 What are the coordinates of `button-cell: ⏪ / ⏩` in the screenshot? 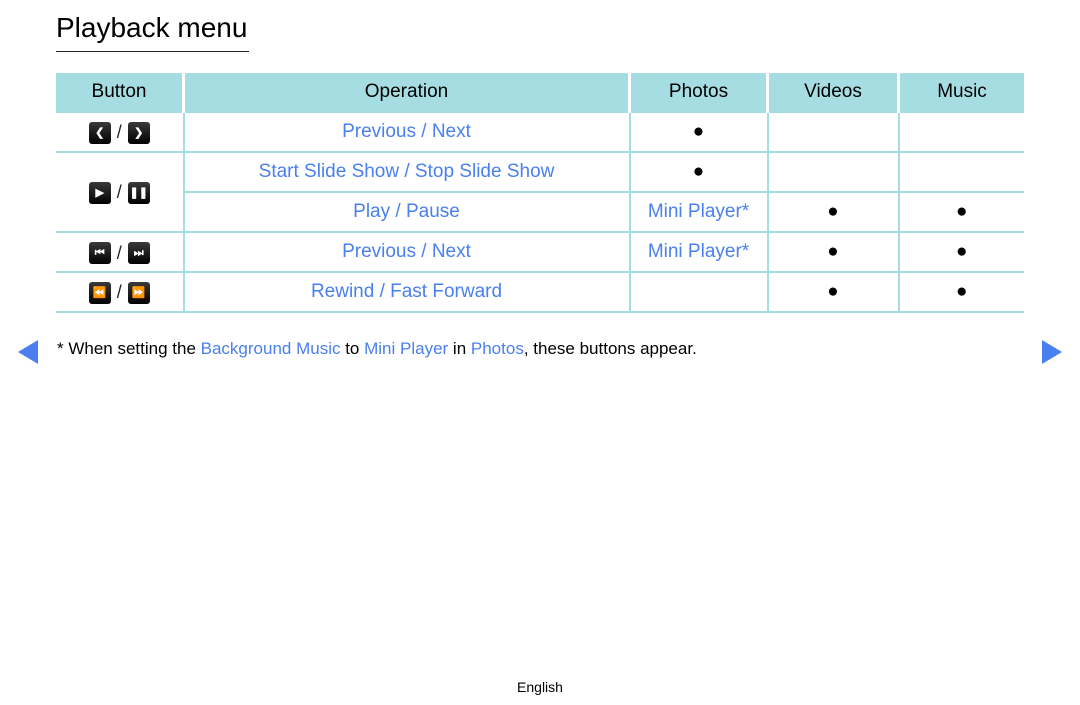 It's located at (120, 292).